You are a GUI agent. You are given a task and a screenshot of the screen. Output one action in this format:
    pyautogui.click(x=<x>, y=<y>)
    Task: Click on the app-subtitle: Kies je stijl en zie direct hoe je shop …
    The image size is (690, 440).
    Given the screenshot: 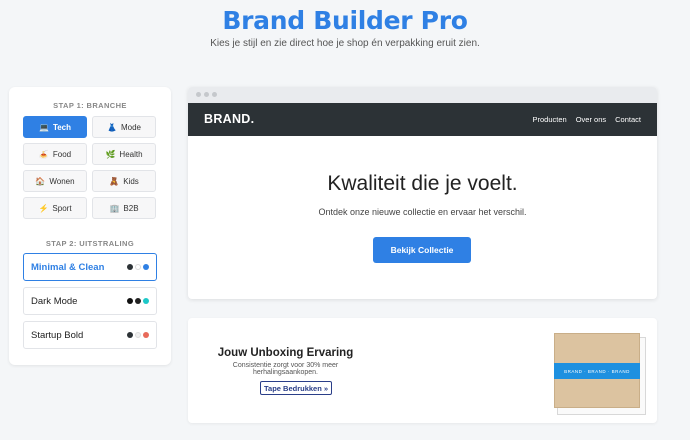 What is the action you would take?
    pyautogui.click(x=345, y=43)
    